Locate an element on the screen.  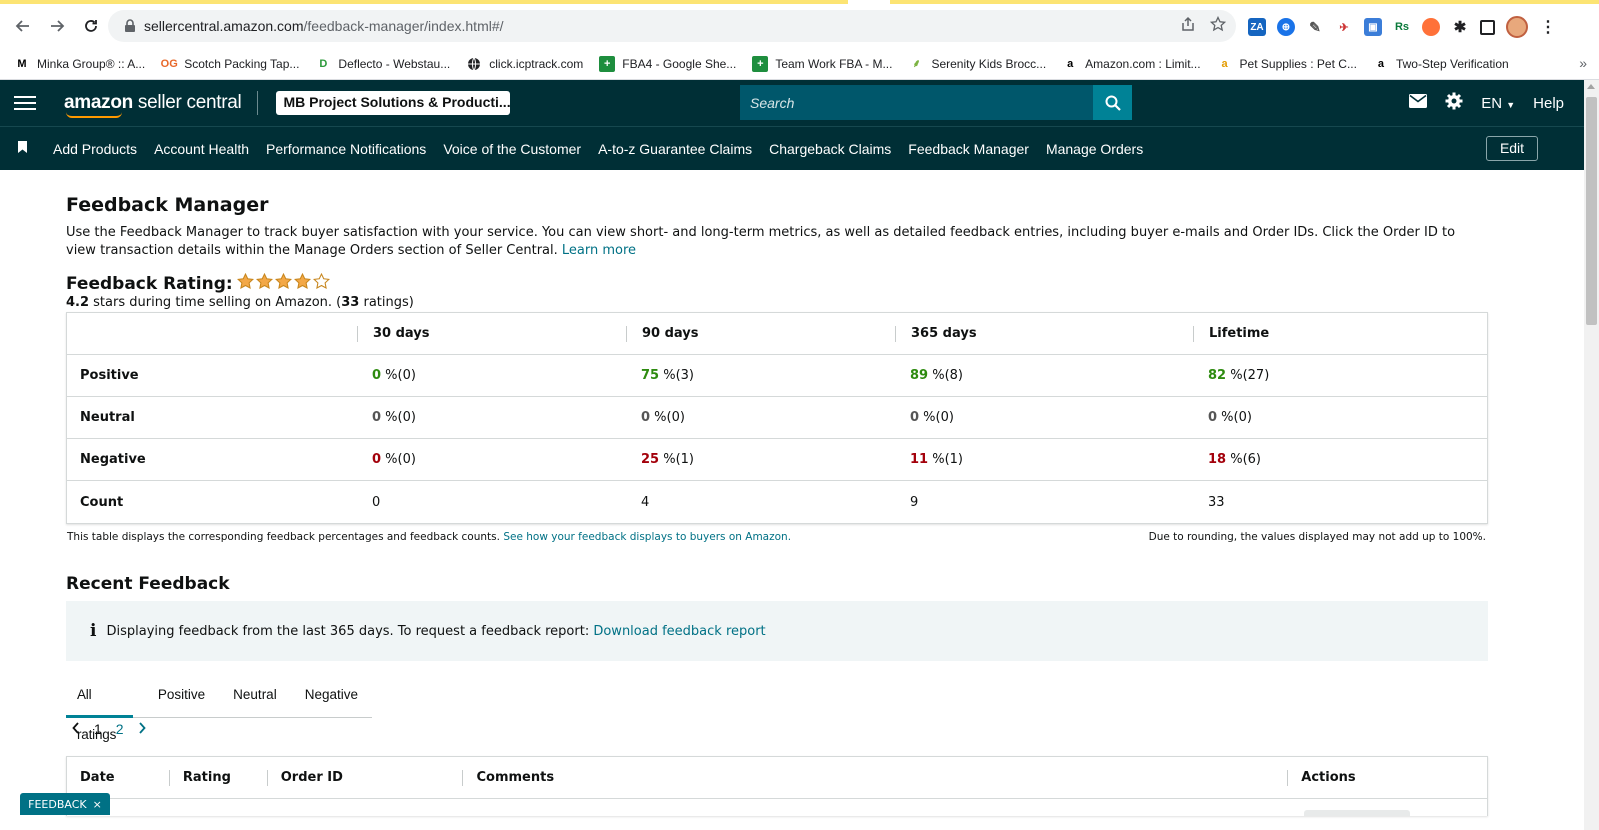
metrics-percent: 11 is located at coordinates (919, 459).